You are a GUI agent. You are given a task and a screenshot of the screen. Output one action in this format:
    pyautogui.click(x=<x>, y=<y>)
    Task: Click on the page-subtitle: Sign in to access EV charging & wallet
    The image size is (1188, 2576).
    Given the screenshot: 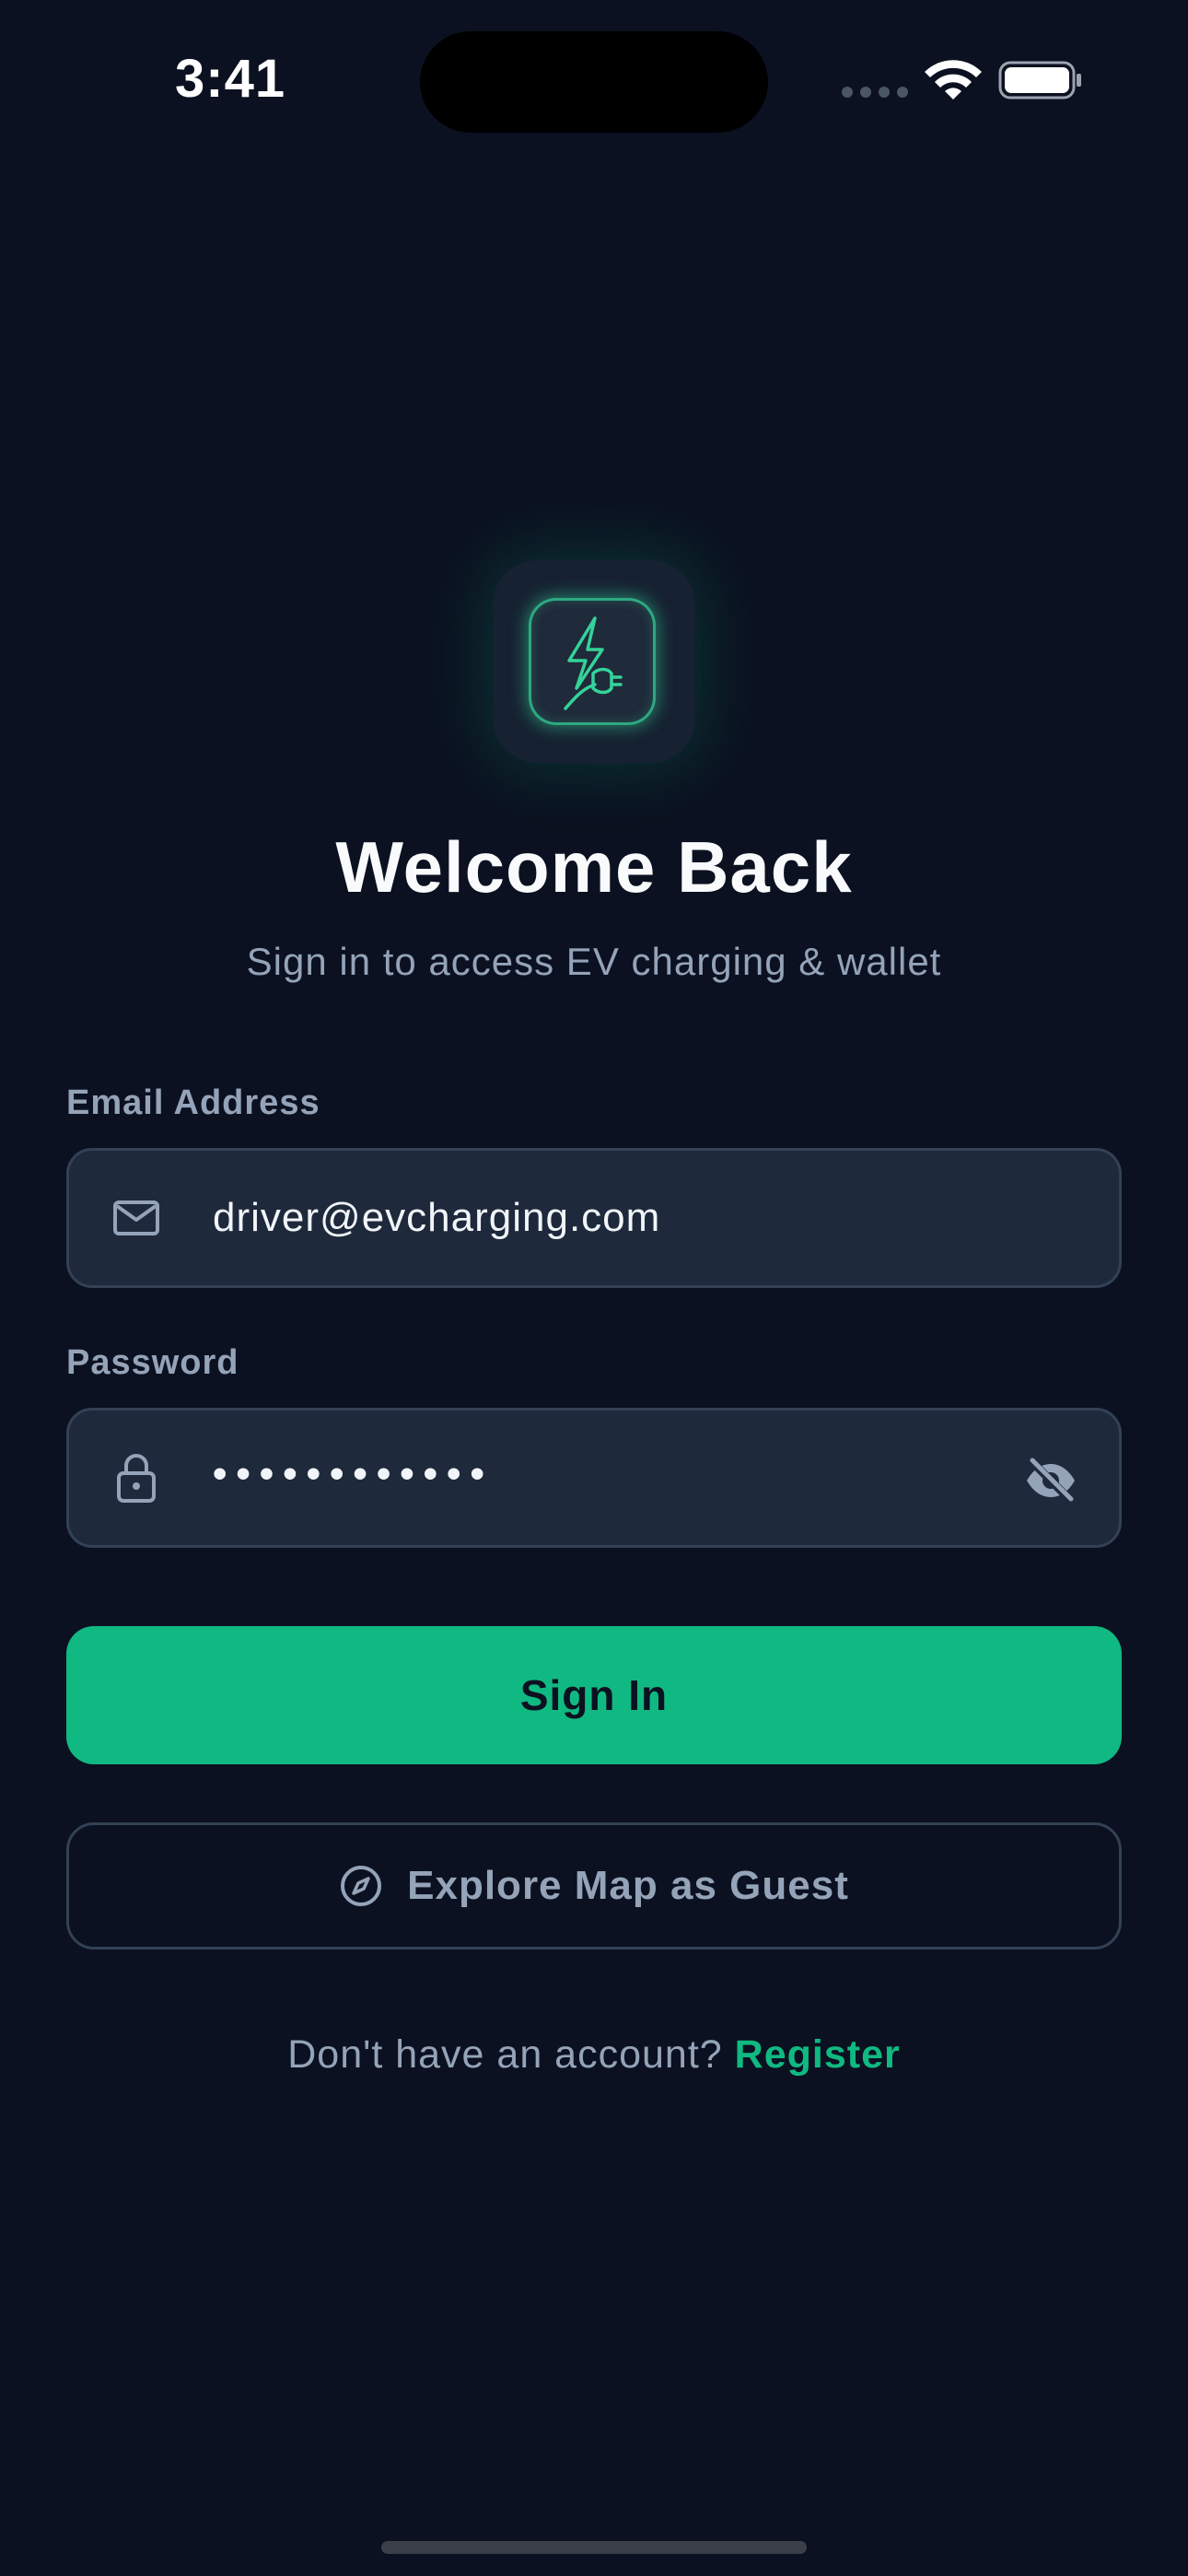 What is the action you would take?
    pyautogui.click(x=594, y=961)
    